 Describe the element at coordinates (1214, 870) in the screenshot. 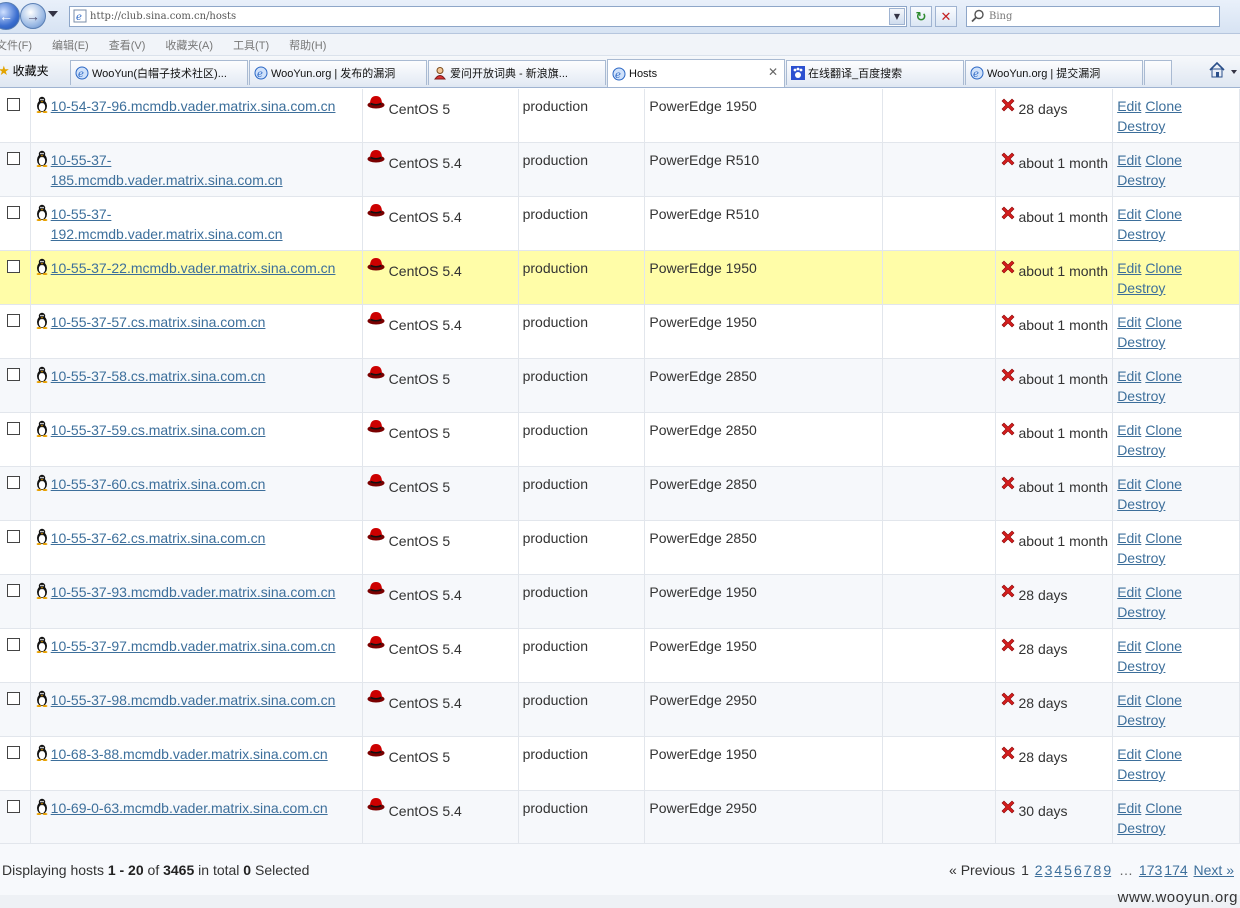

I see `next-page-link: Next »` at that location.